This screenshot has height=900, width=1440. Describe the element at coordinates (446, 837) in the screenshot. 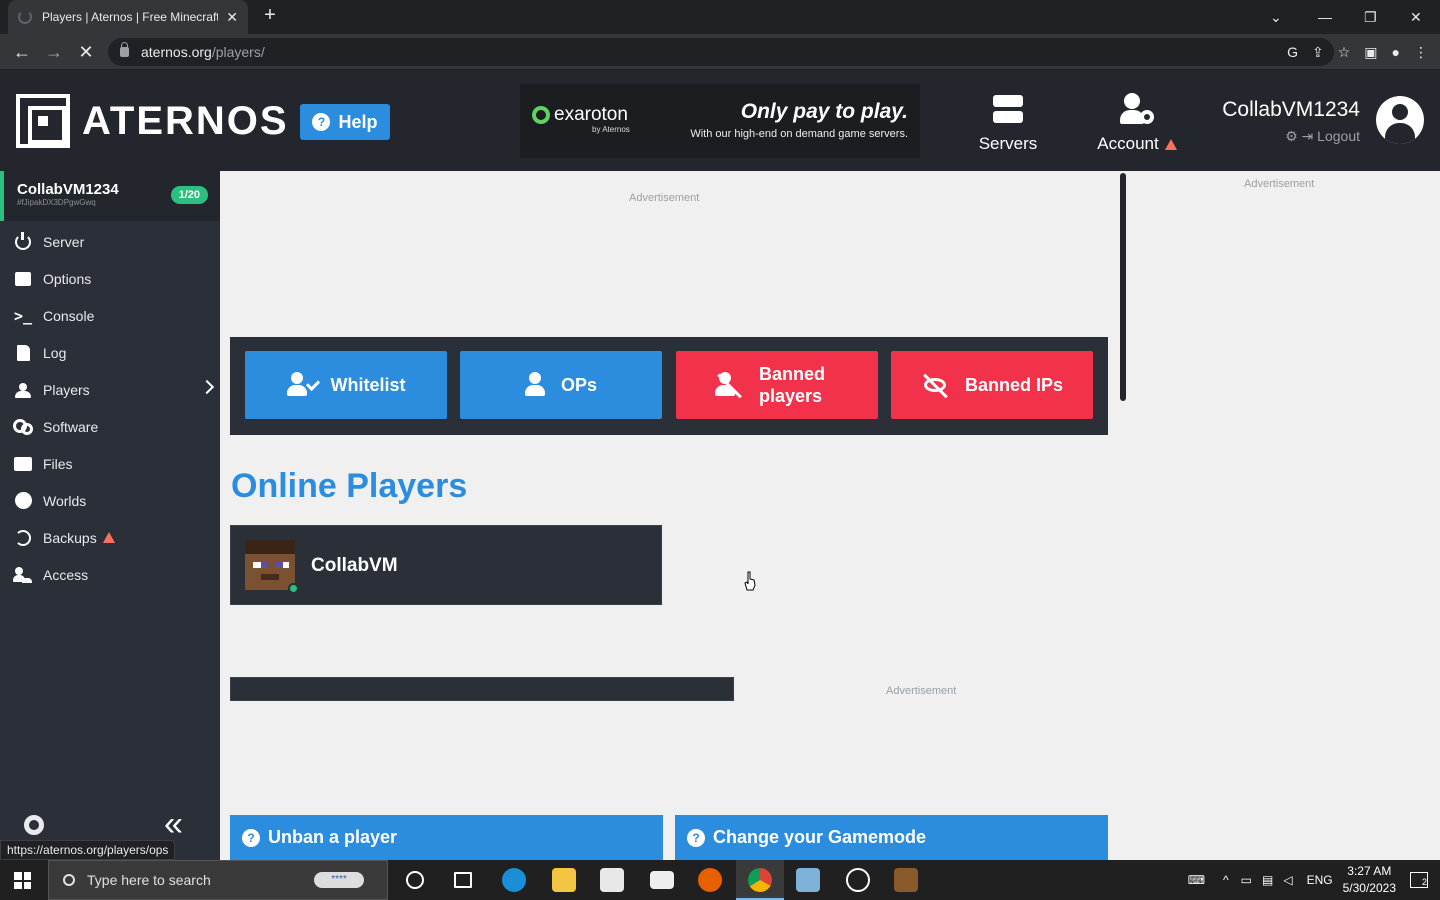

I see `faq-unban-player: ? Unban a player` at that location.